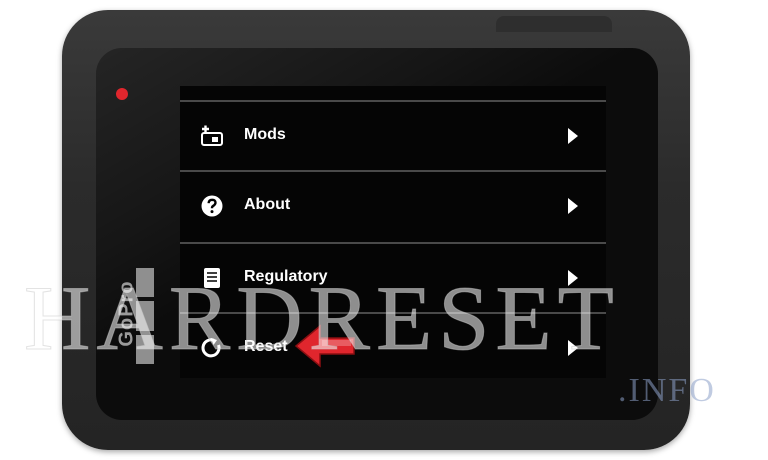 This screenshot has height=460, width=768. What do you see at coordinates (554, 24) in the screenshot?
I see `shutter-button` at bounding box center [554, 24].